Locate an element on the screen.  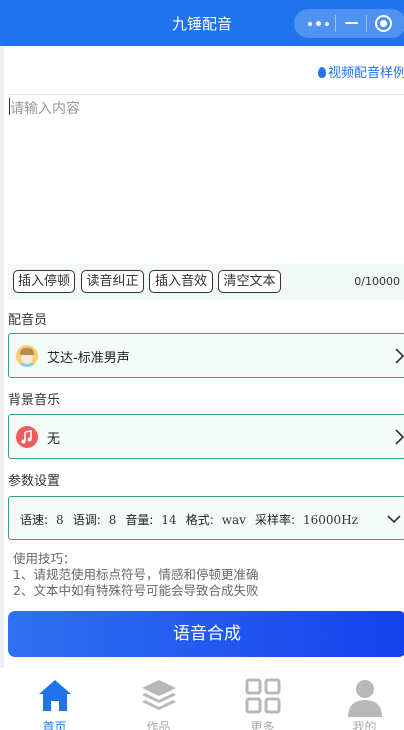
editor-toolbar: 插入停顿 读音纠正 插入音效 清空文本 0/10000 is located at coordinates (206, 282).